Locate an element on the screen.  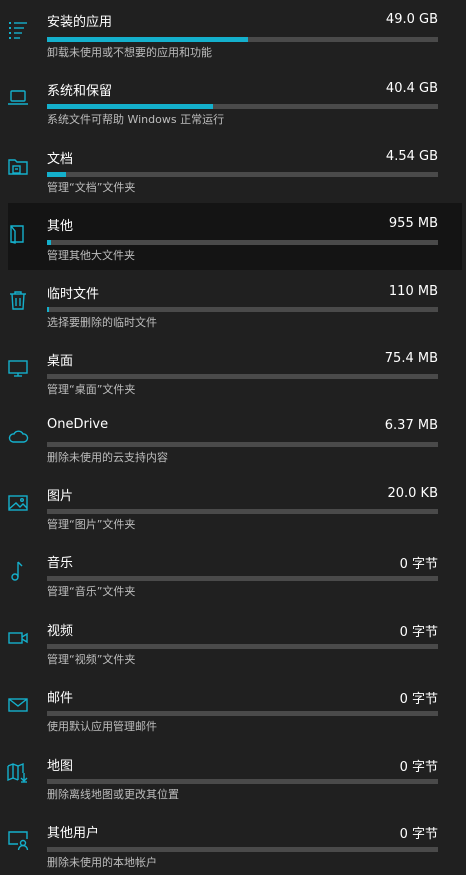
storage-item-description: 删除未使用的本地帐户 is located at coordinates (102, 862).